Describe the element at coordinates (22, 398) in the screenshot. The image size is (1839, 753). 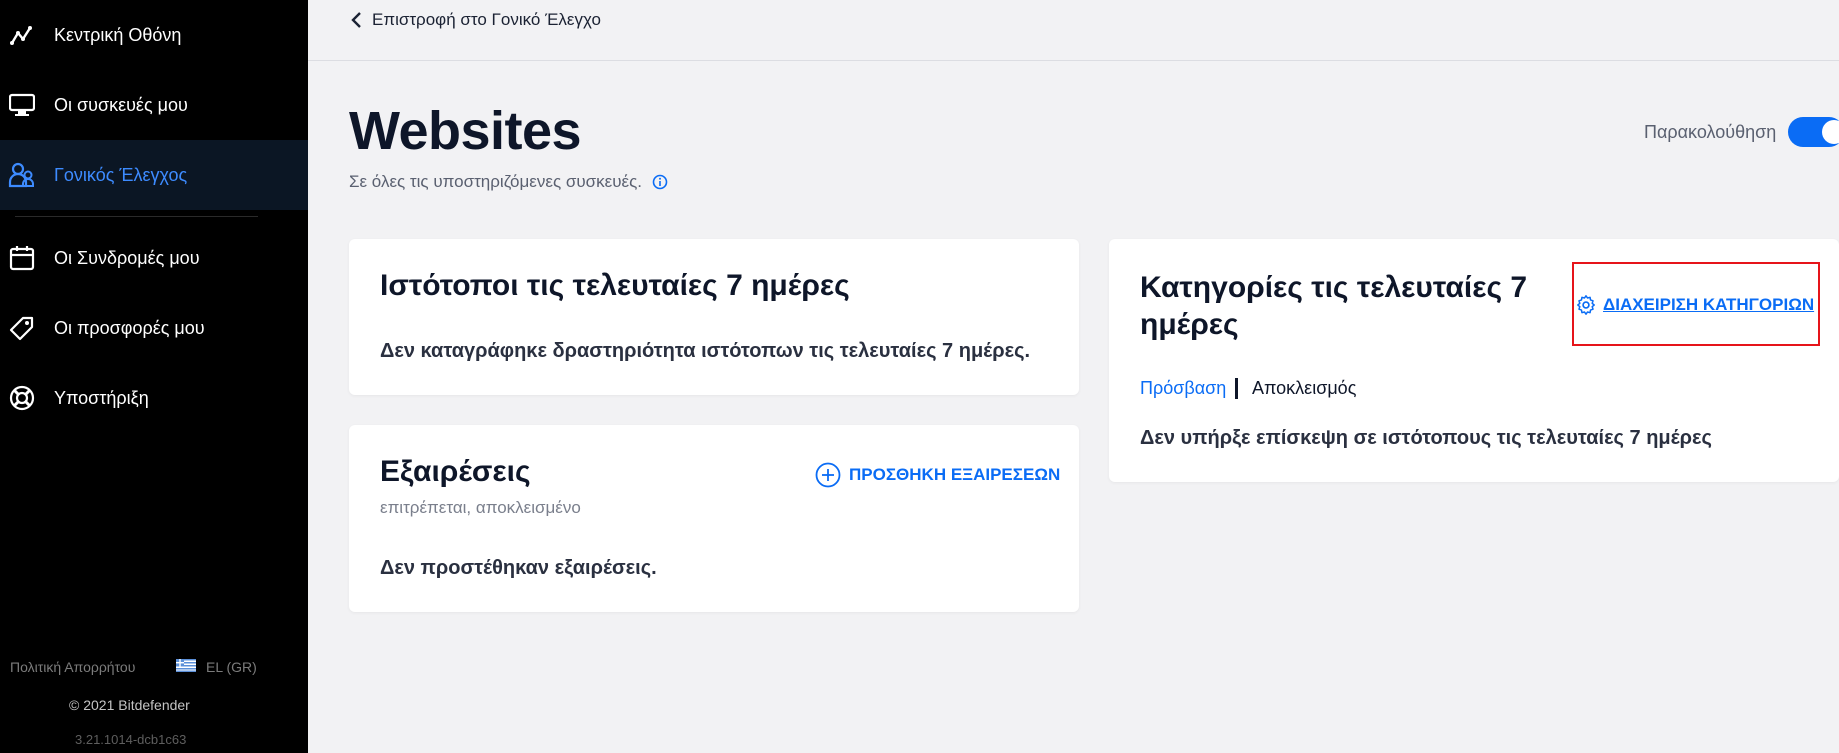
I see `lifebuoy-icon` at that location.